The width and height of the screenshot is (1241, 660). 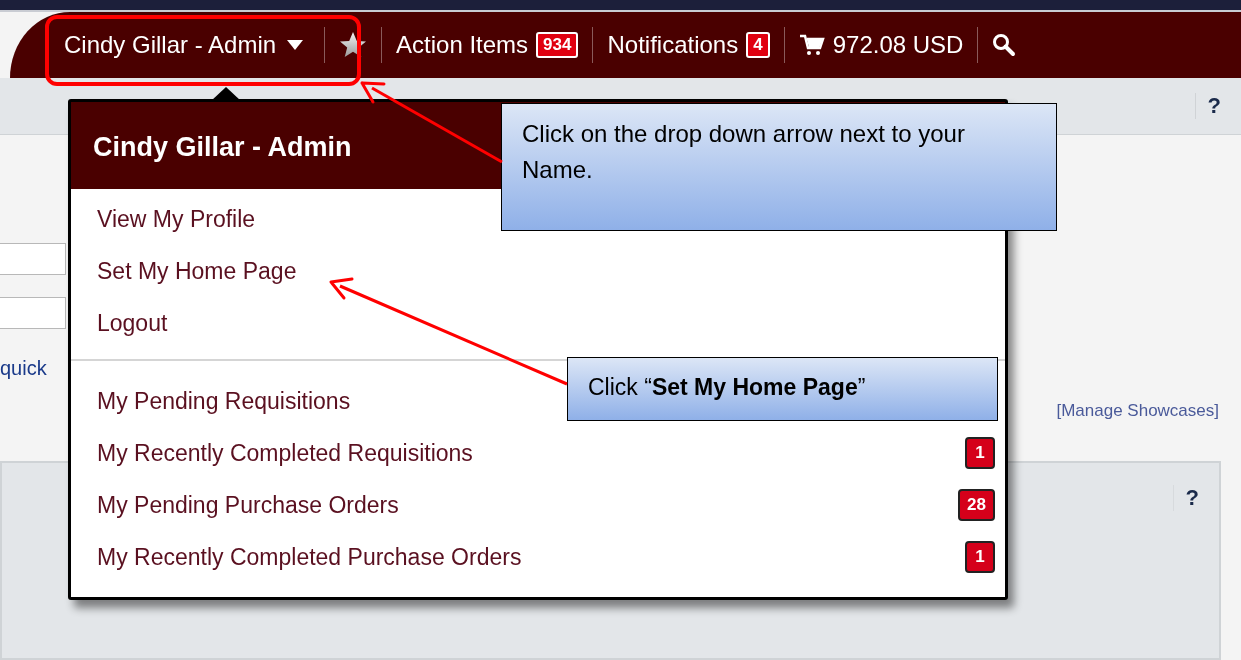 I want to click on star-icon, so click(x=353, y=45).